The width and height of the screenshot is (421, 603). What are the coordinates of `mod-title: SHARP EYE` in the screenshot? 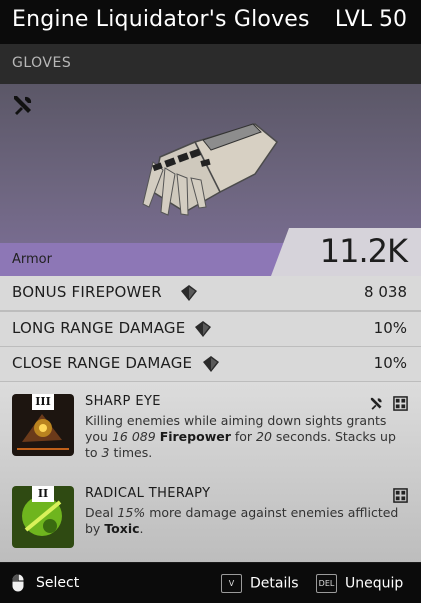 It's located at (123, 401).